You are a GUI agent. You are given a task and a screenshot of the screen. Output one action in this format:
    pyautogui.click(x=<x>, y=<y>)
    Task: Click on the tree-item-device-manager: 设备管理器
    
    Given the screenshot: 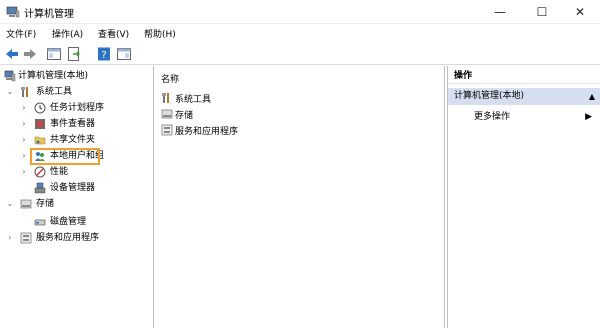 What is the action you would take?
    pyautogui.click(x=78, y=188)
    